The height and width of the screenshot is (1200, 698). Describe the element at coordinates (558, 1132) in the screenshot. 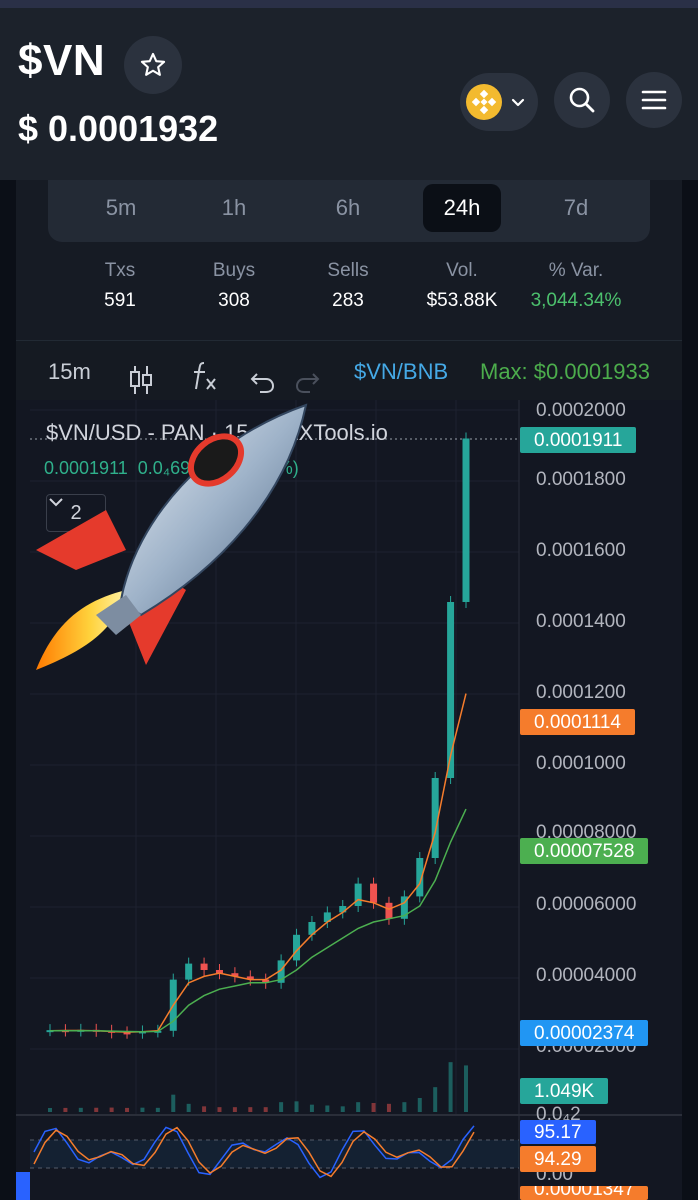

I see `oscillator-tag-k: 95.17` at that location.